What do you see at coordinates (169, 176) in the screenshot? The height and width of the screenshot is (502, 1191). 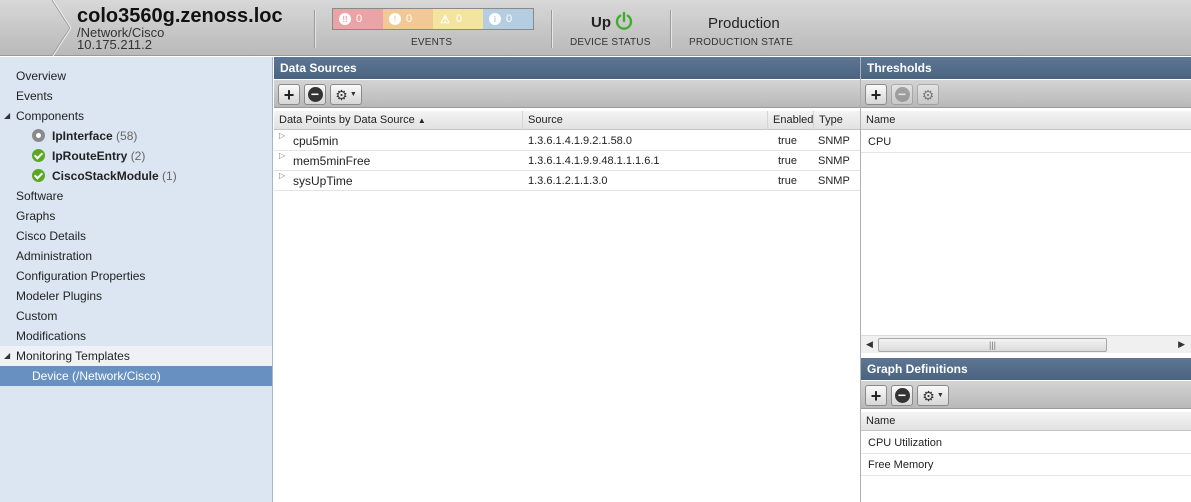 I see `component-count: (1)` at bounding box center [169, 176].